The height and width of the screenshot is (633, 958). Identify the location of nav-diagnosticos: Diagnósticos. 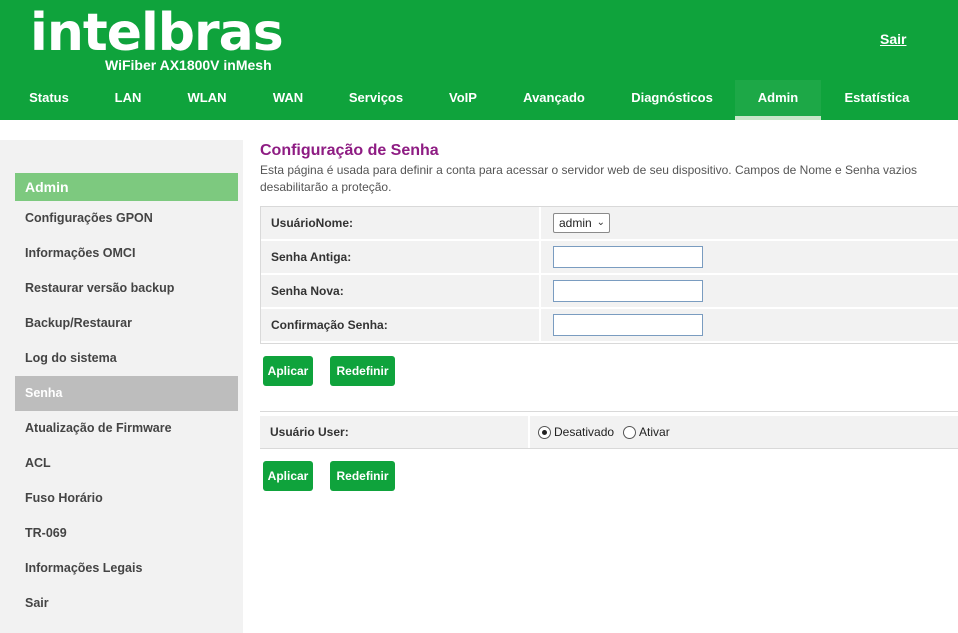
(672, 100).